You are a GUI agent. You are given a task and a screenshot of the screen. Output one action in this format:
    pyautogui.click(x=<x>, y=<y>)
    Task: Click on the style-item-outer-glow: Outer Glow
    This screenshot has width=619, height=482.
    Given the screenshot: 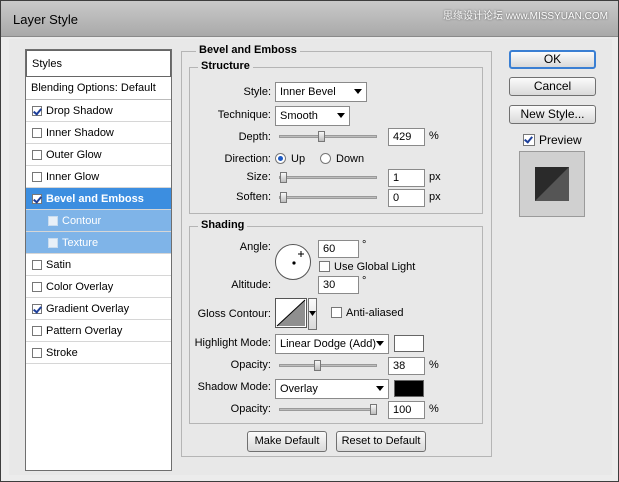 What is the action you would take?
    pyautogui.click(x=98, y=155)
    